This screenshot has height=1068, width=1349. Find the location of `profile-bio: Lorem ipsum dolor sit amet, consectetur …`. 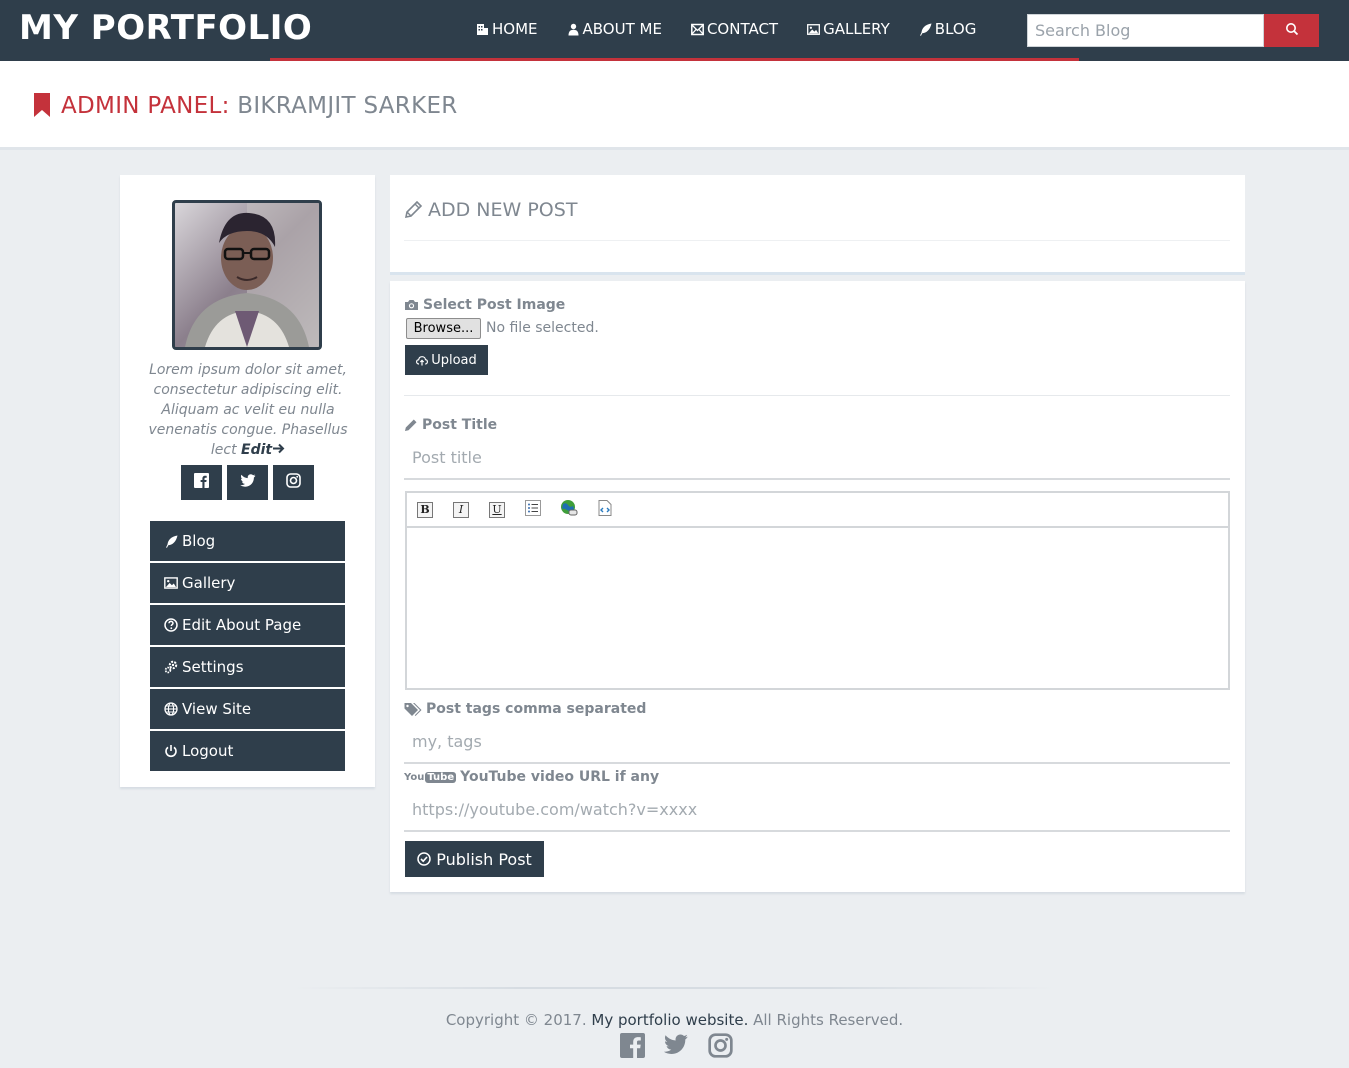

profile-bio: Lorem ipsum dolor sit amet, consectetur … is located at coordinates (248, 410).